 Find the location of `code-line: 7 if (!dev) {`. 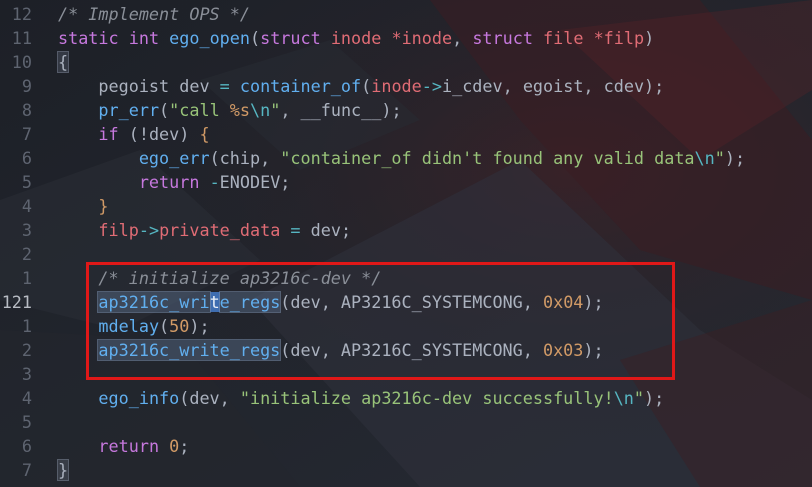

code-line: 7 if (!dev) { is located at coordinates (406, 134).